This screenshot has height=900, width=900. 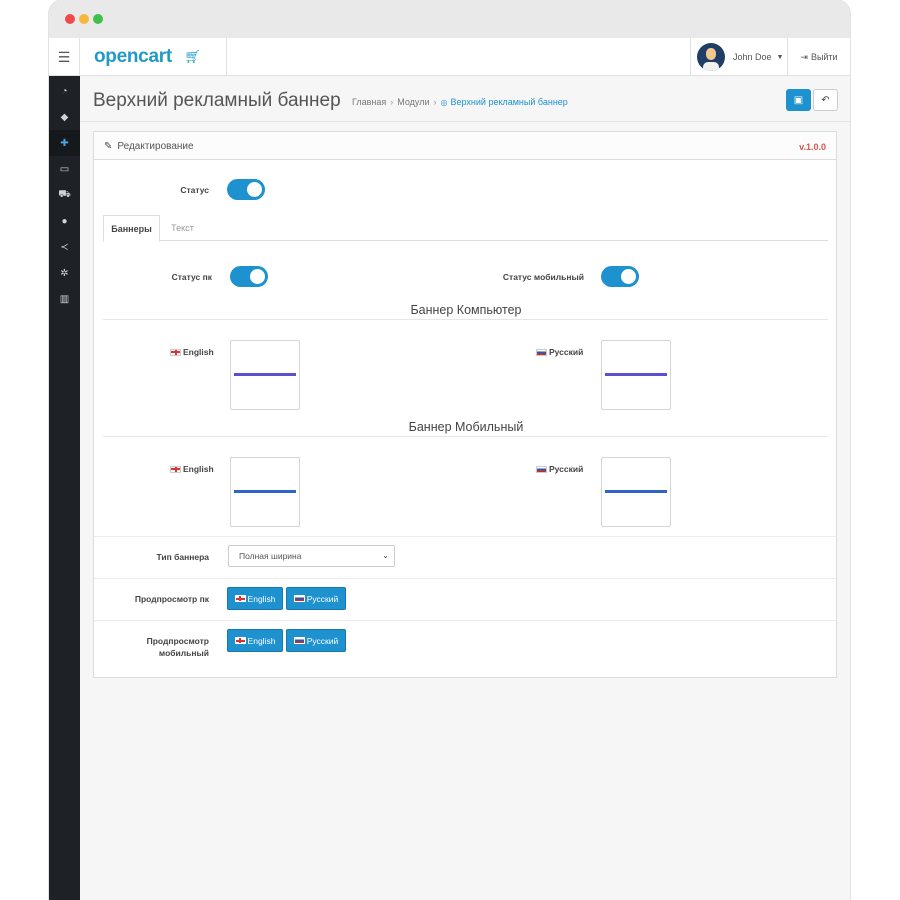 I want to click on panel-title: ✎ Редактирование, so click(x=149, y=146).